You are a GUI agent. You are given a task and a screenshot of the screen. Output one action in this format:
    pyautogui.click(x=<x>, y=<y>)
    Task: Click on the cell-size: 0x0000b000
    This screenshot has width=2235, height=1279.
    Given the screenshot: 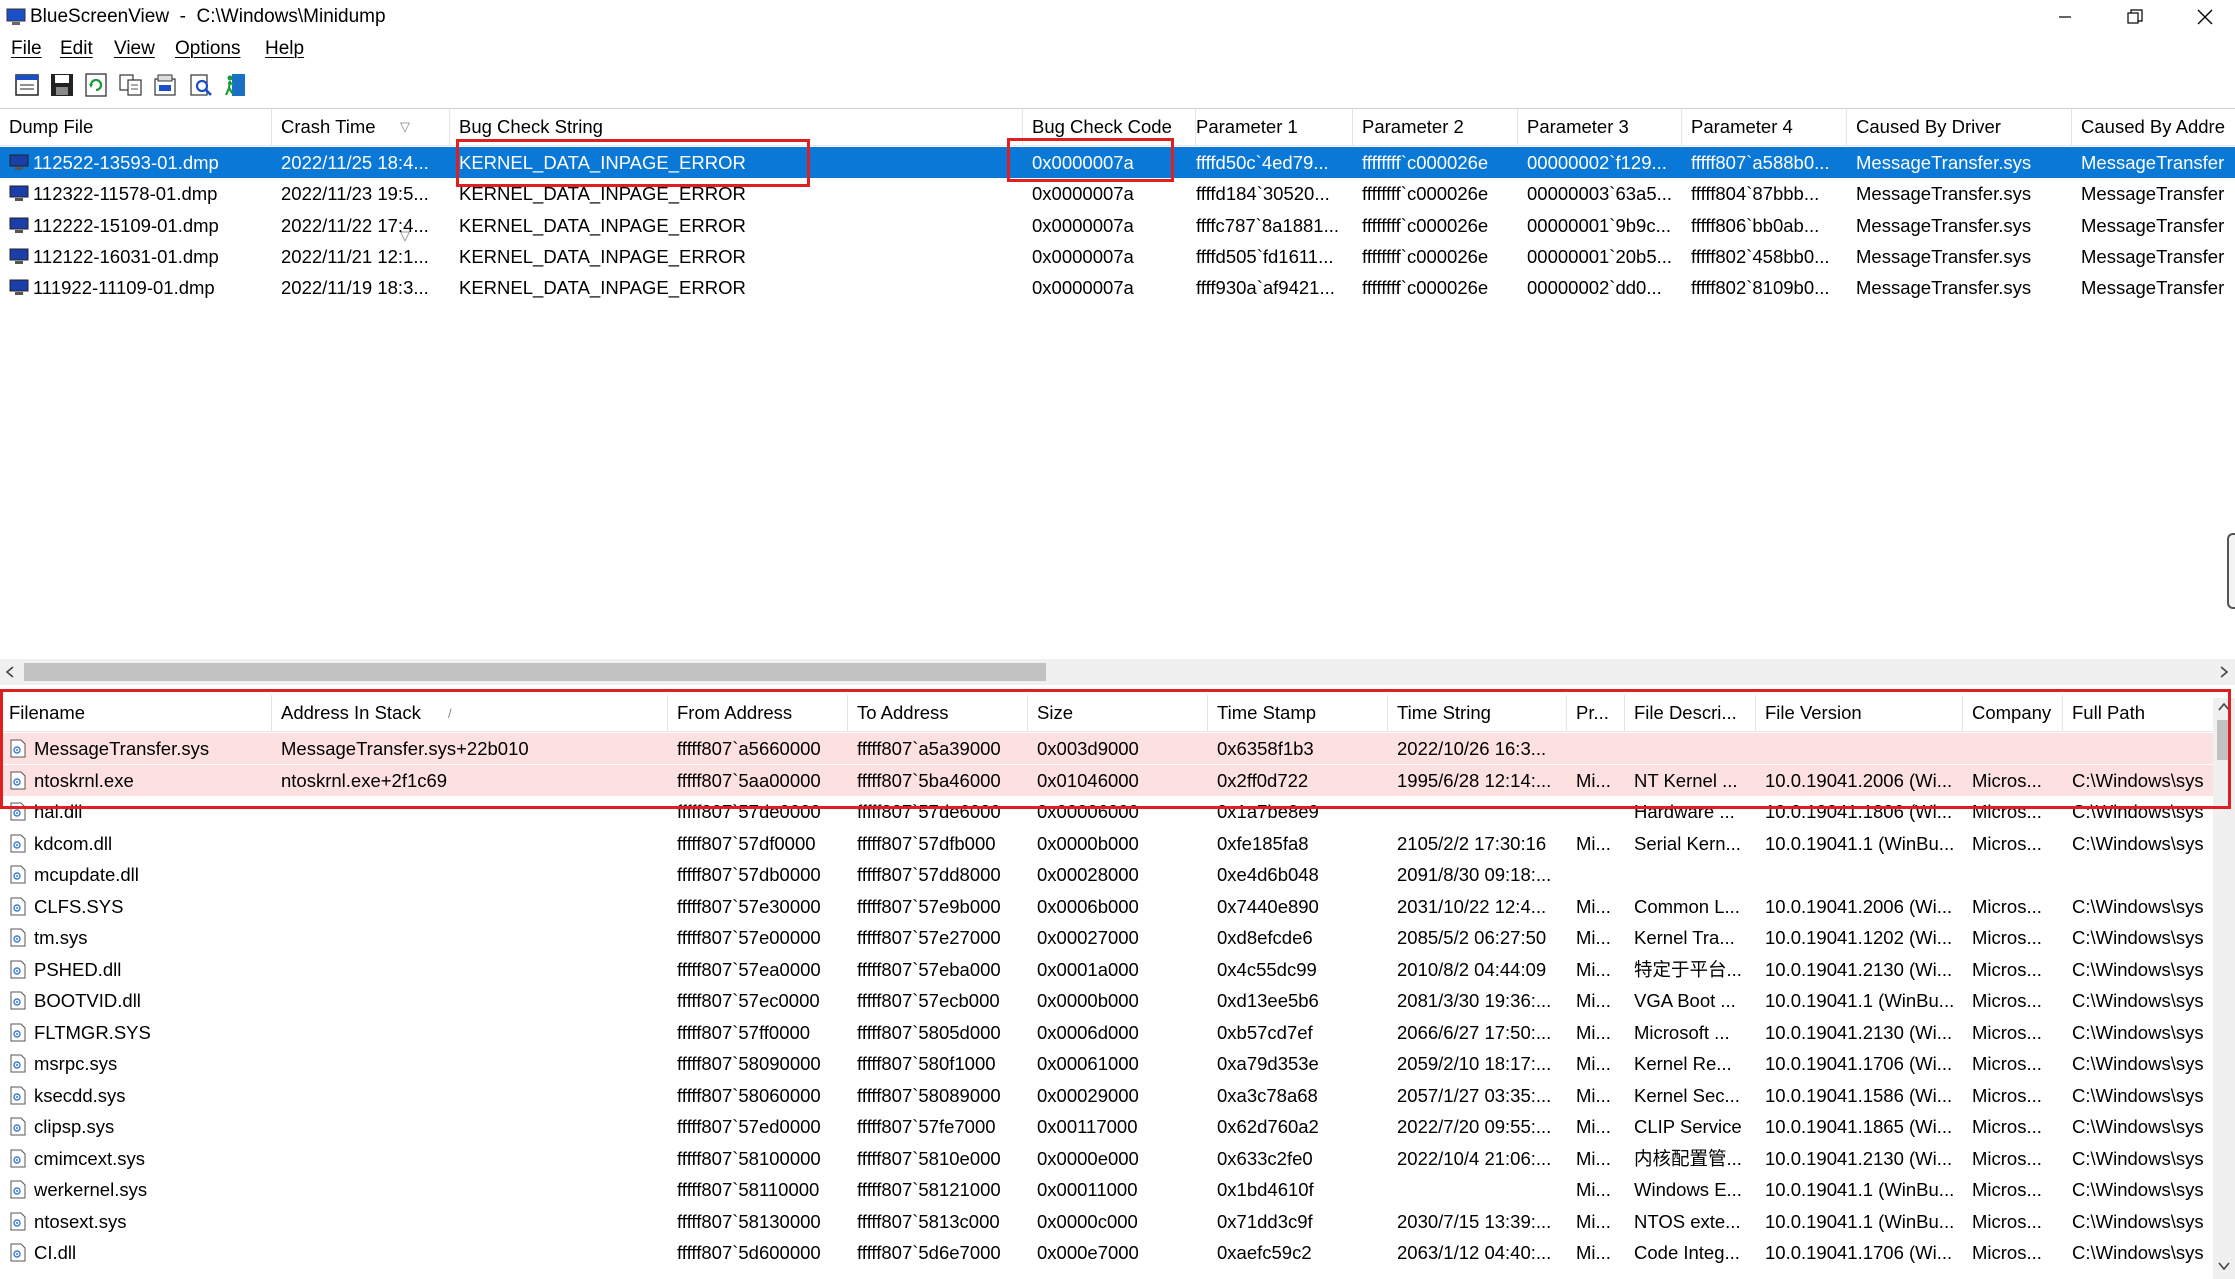 What is the action you would take?
    pyautogui.click(x=1088, y=843)
    